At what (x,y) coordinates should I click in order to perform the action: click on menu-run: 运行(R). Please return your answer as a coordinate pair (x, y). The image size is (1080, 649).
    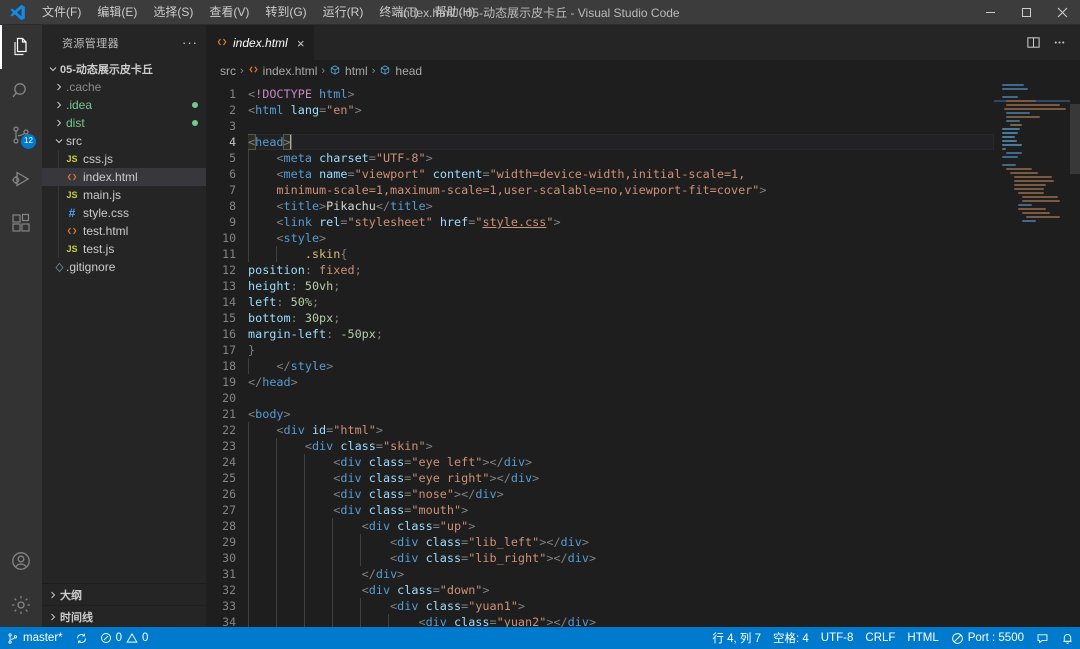
    Looking at the image, I should click on (343, 12).